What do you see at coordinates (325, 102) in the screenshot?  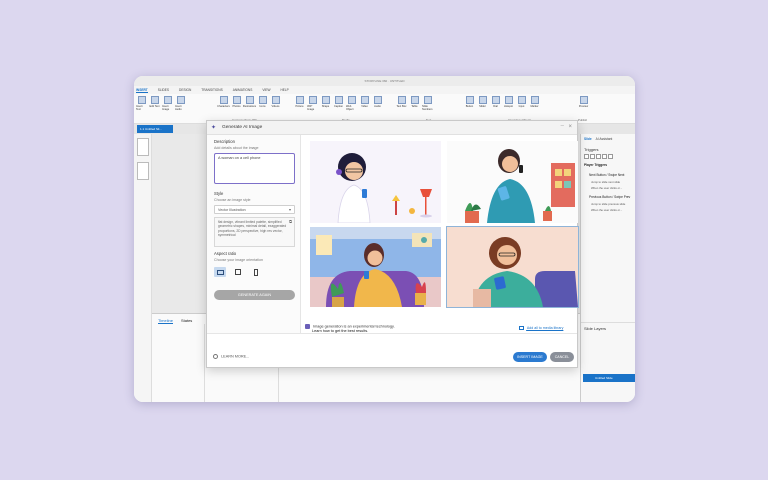 I see `shape-button: Shape` at bounding box center [325, 102].